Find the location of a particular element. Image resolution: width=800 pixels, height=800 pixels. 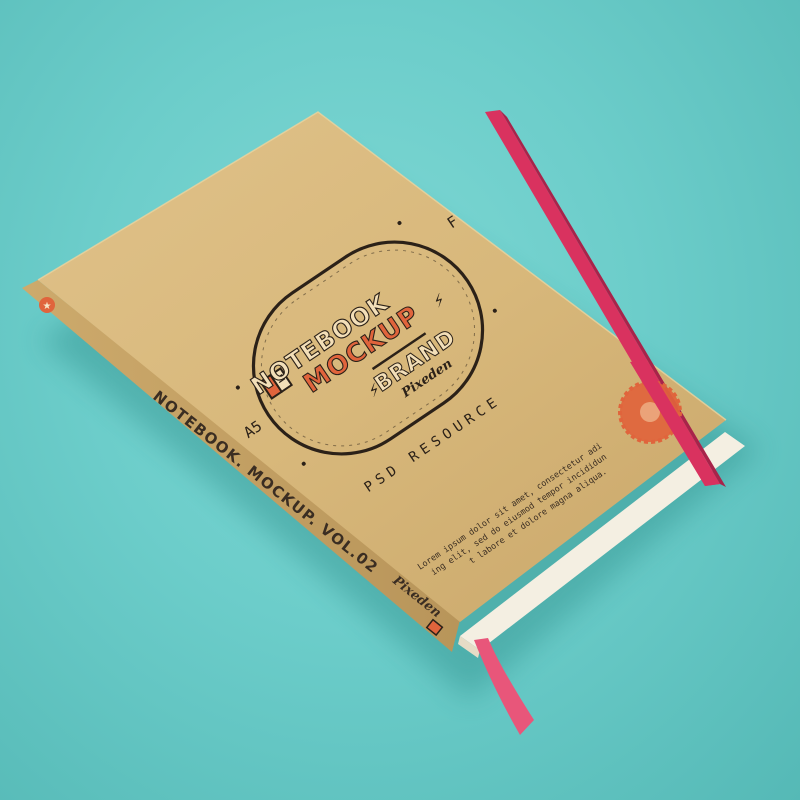

spine-star-badge: ★ is located at coordinates (47, 305).